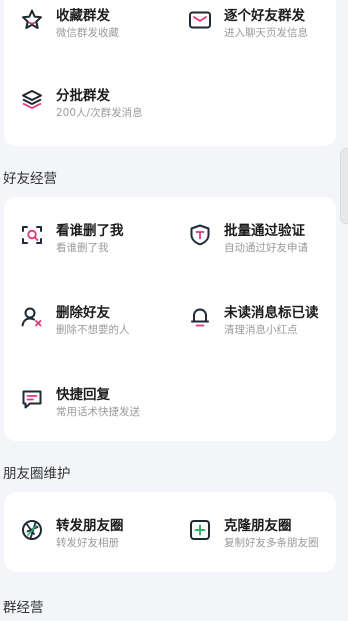 The image size is (348, 621). What do you see at coordinates (200, 317) in the screenshot?
I see `bell-icon` at bounding box center [200, 317].